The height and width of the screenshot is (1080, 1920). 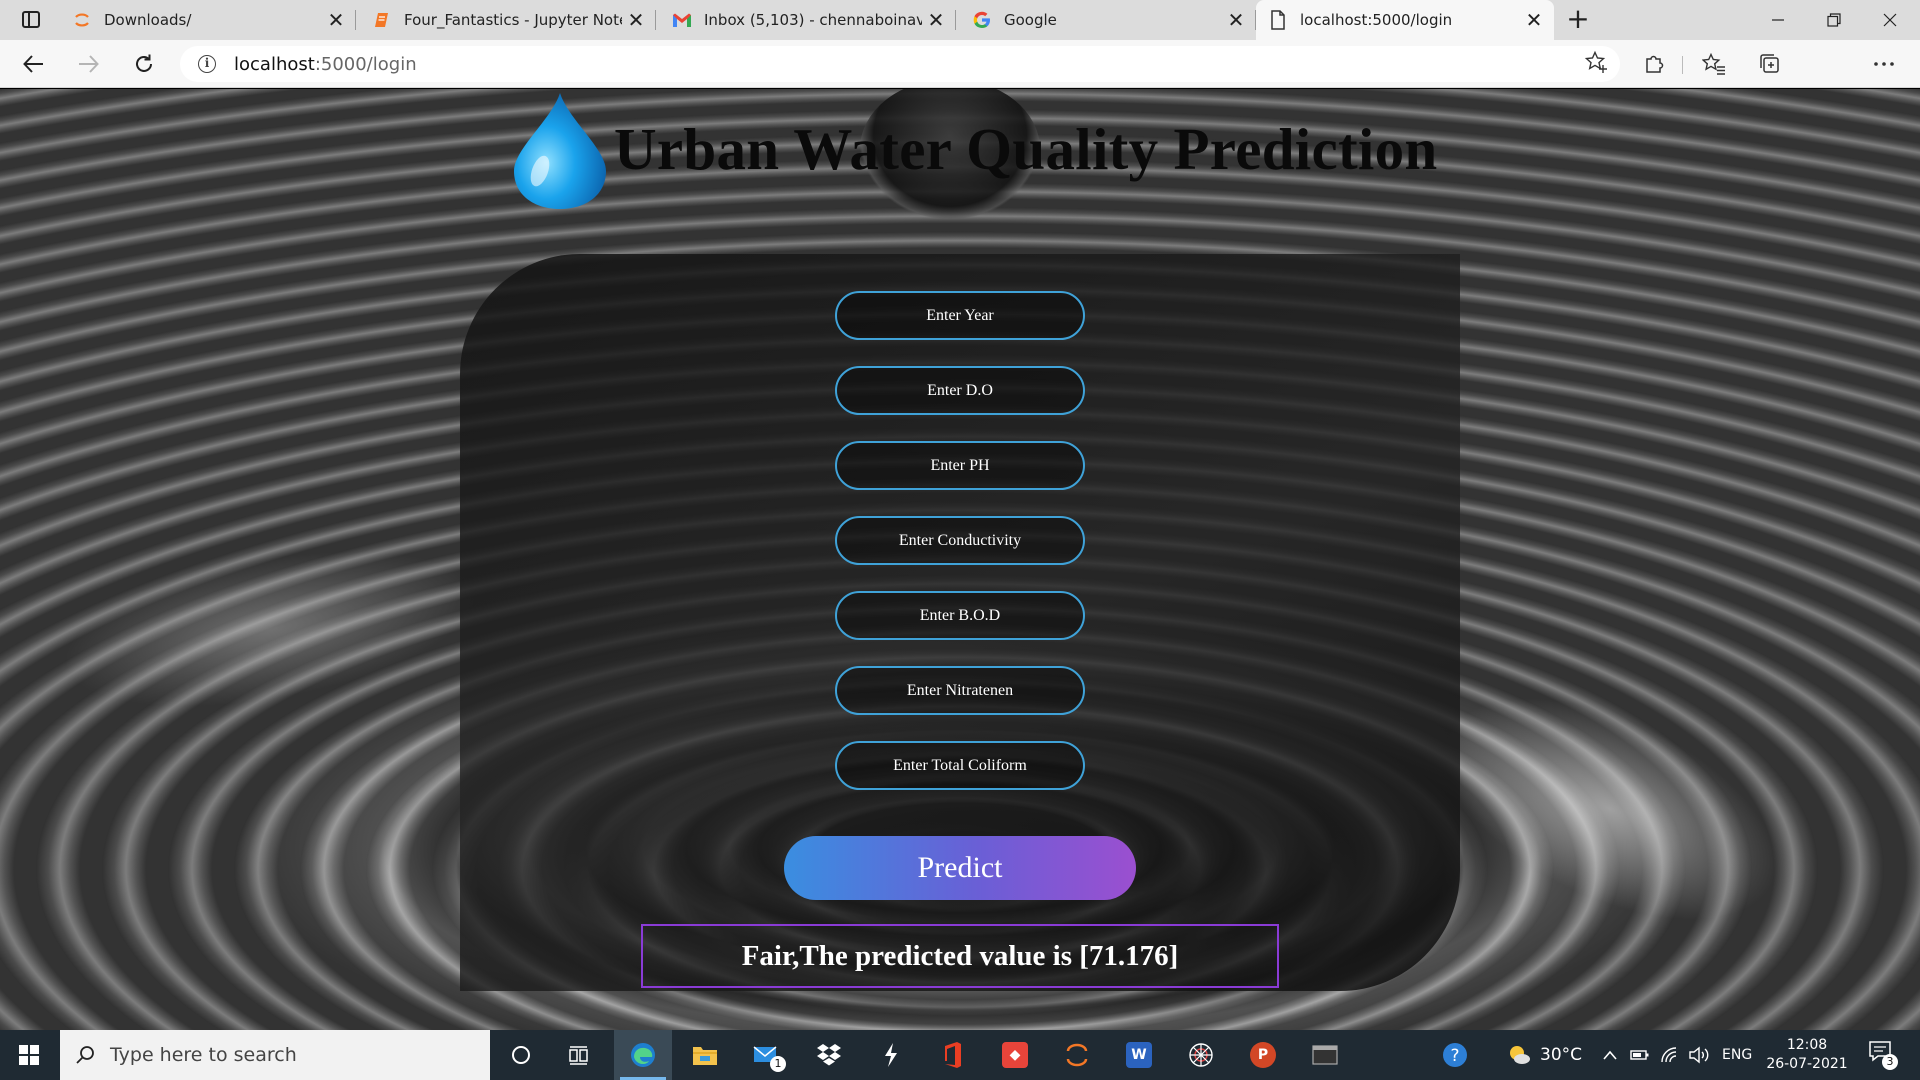 What do you see at coordinates (1654, 64) in the screenshot?
I see `extensions-button` at bounding box center [1654, 64].